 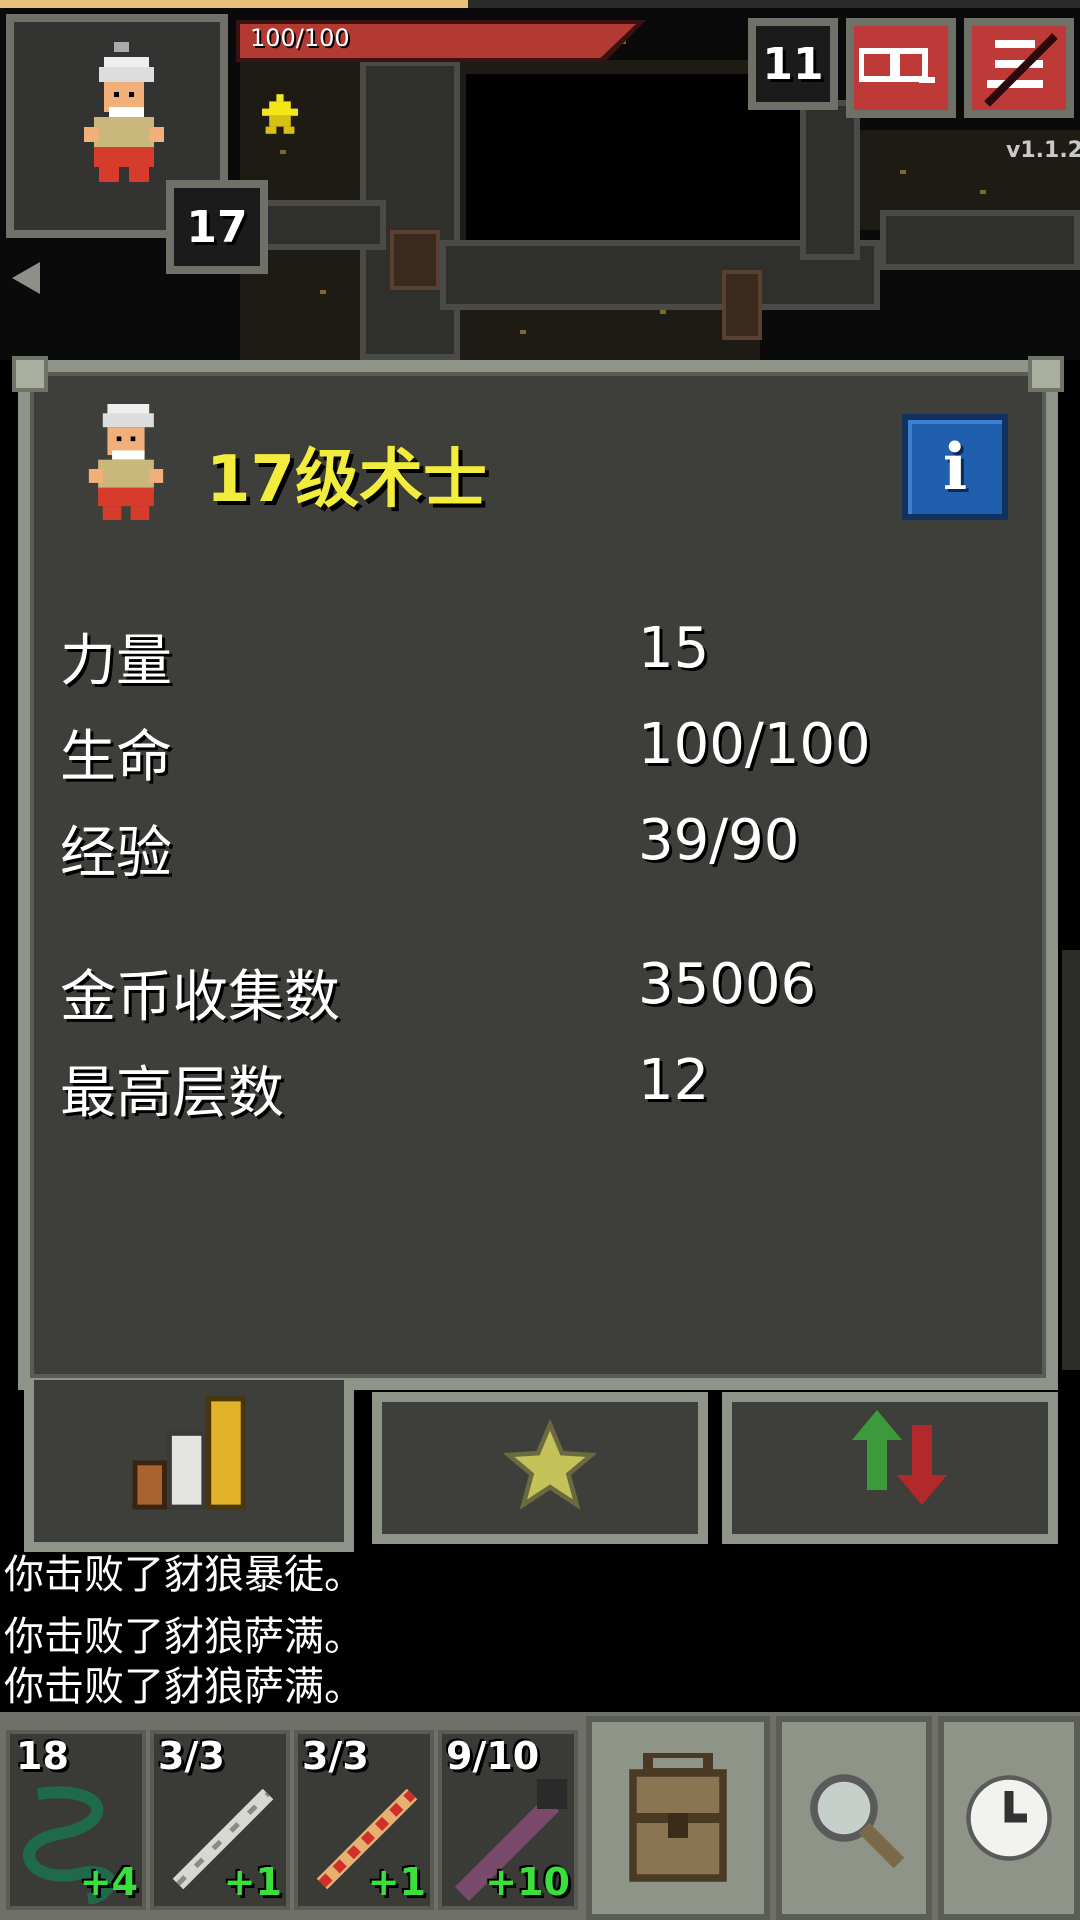 What do you see at coordinates (508, 1820) in the screenshot?
I see `quickslot-4: 9/10 +10` at bounding box center [508, 1820].